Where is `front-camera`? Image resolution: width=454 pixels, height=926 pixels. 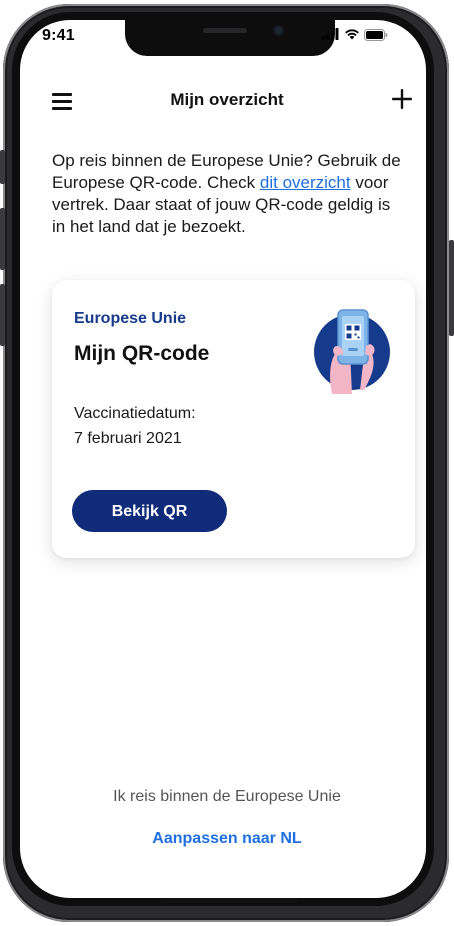
front-camera is located at coordinates (278, 30).